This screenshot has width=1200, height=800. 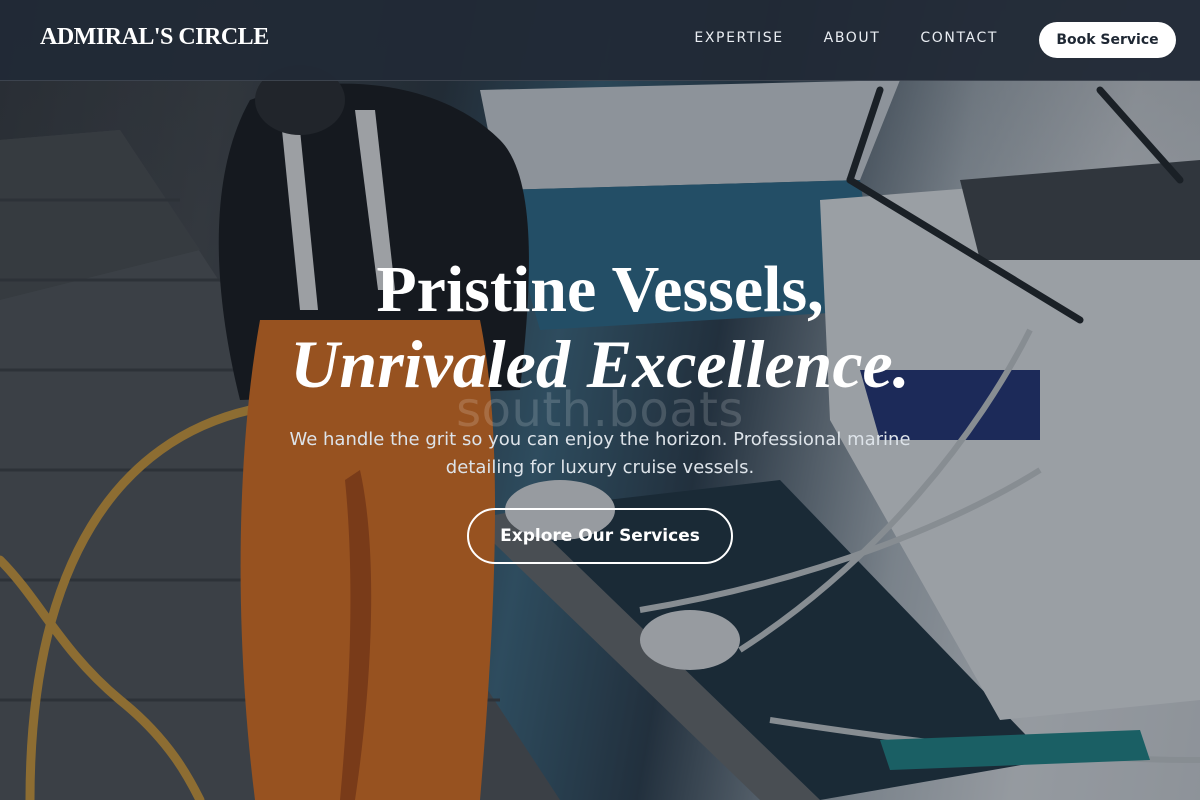 What do you see at coordinates (852, 38) in the screenshot?
I see `nav-link-about: ABOUT` at bounding box center [852, 38].